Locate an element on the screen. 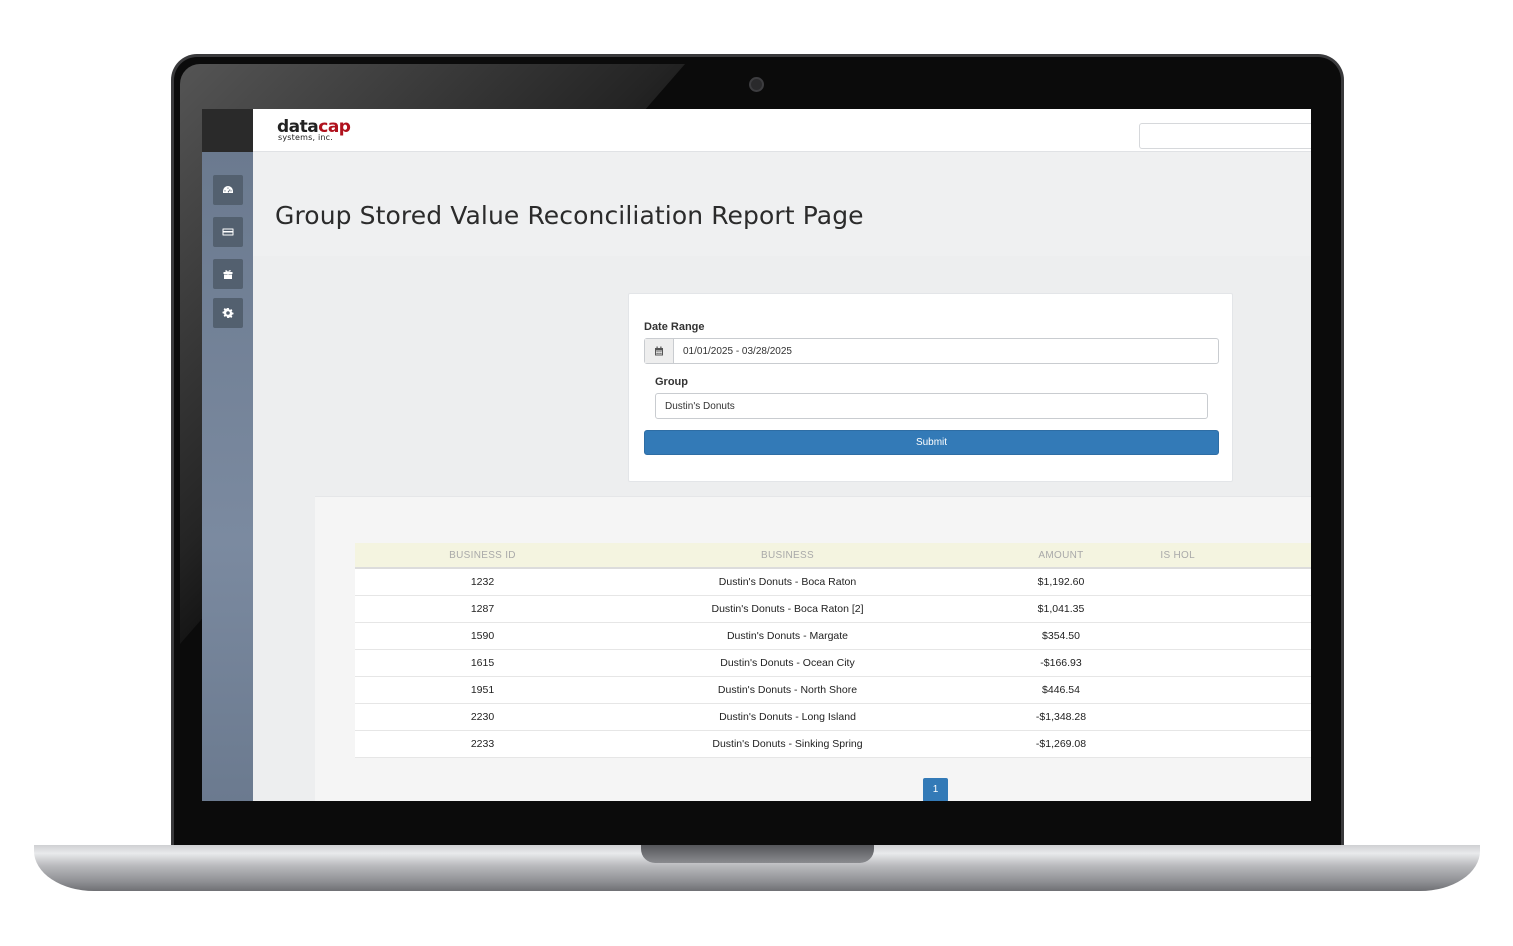 The image size is (1513, 946). sidebar-header is located at coordinates (227, 130).